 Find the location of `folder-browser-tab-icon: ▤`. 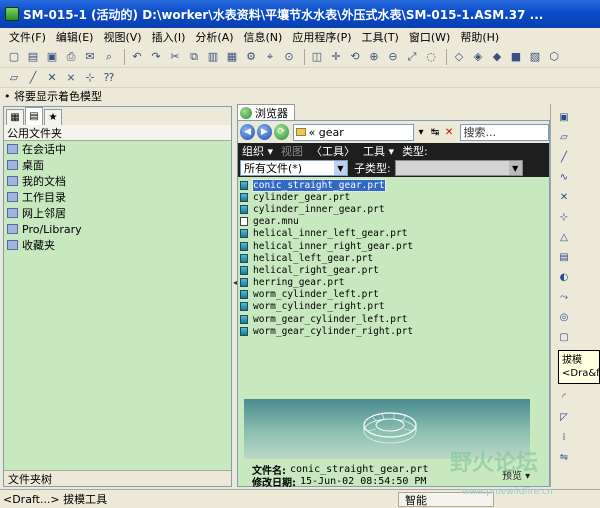

folder-browser-tab-icon: ▤ is located at coordinates (34, 116).